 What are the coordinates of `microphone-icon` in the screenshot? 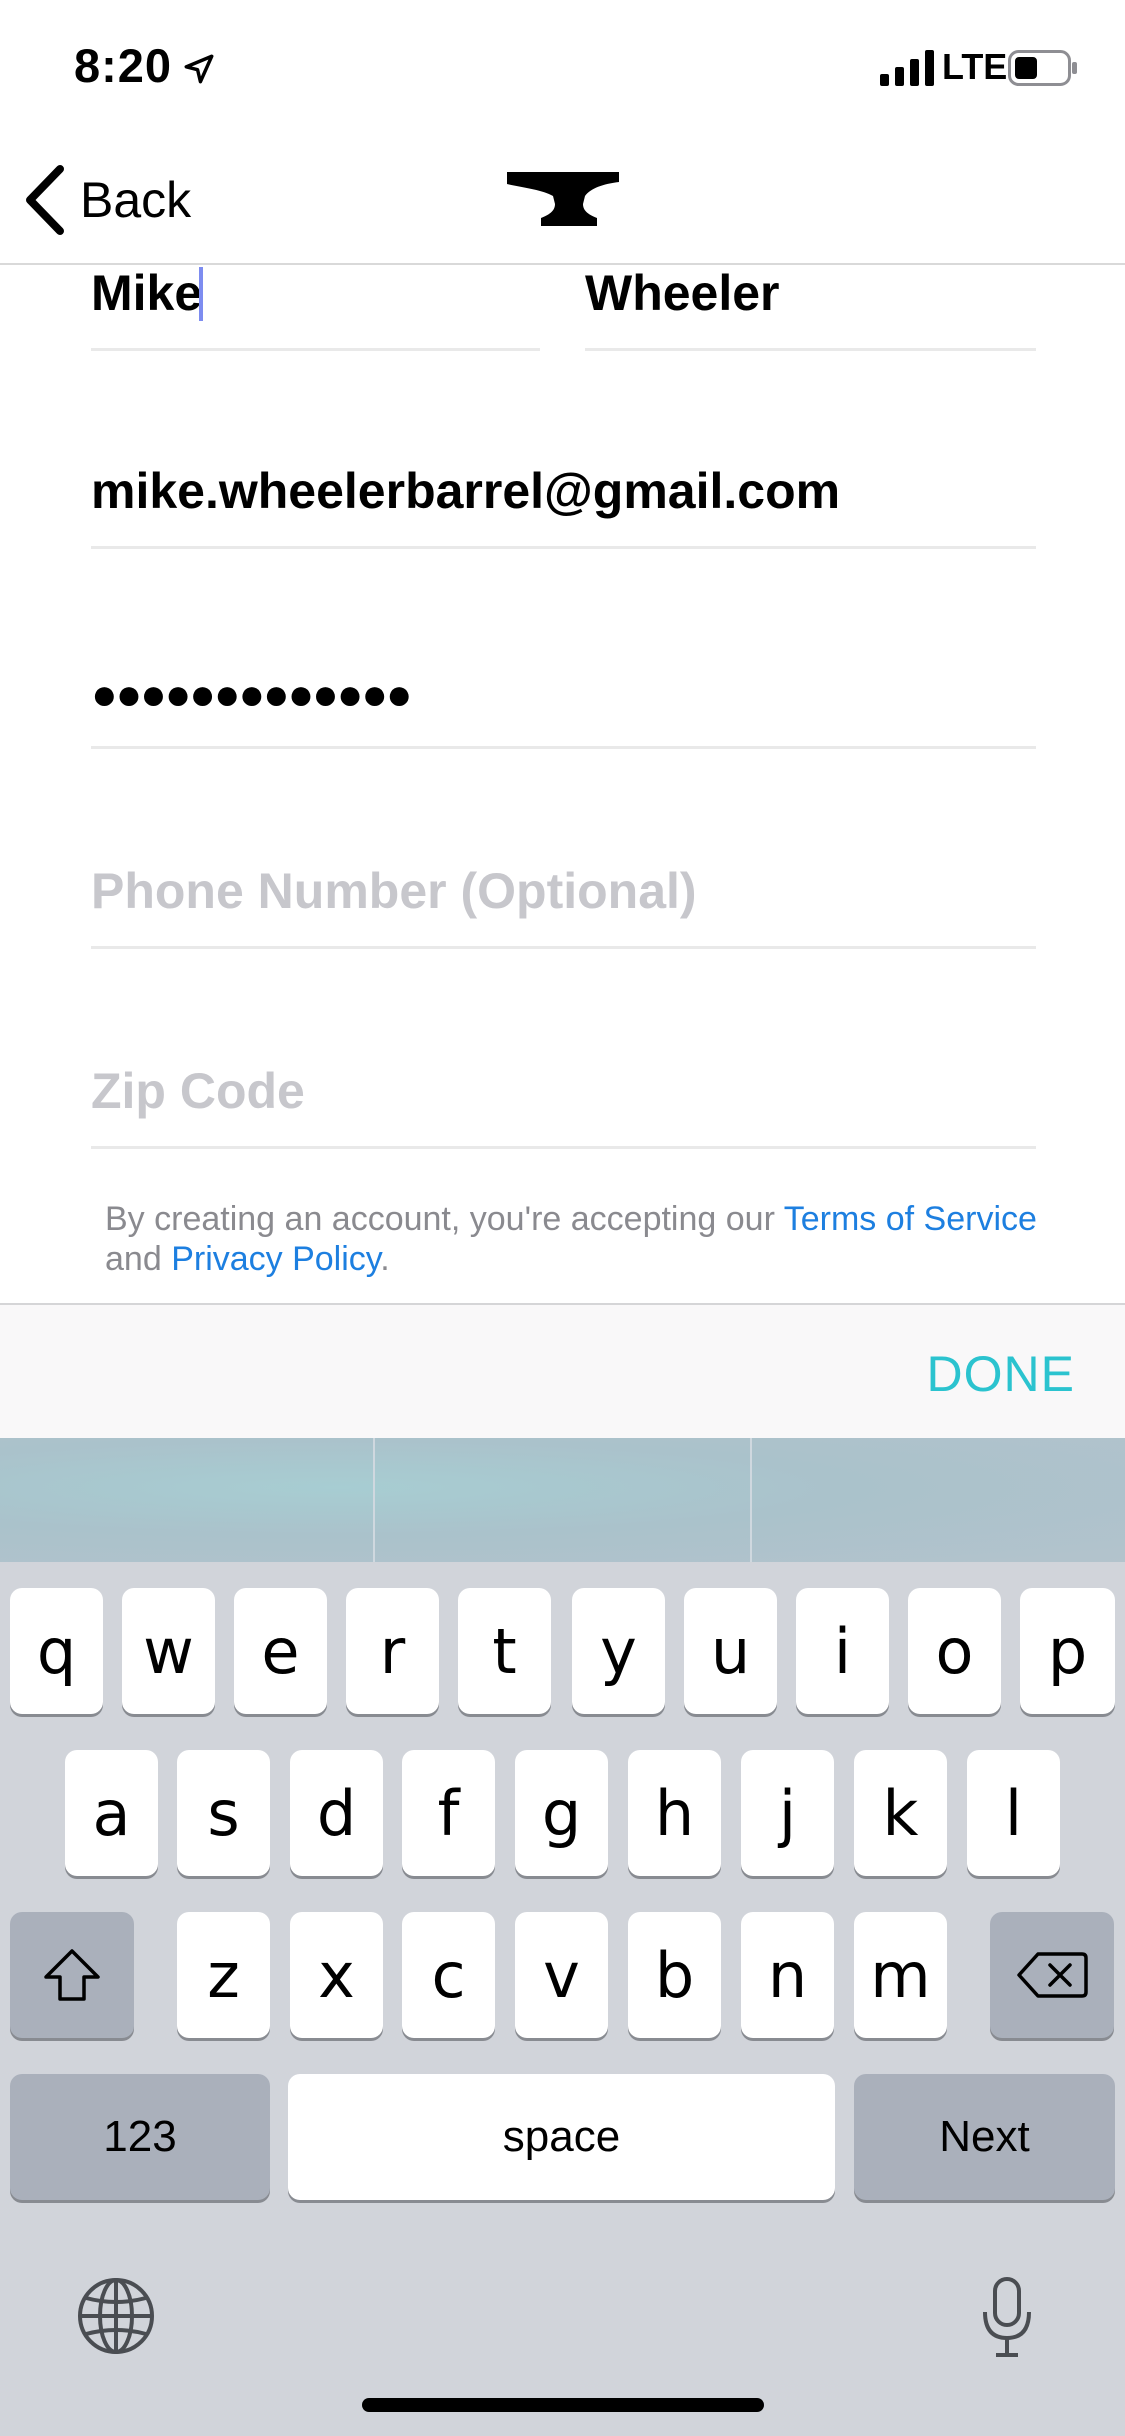 It's located at (1007, 2318).